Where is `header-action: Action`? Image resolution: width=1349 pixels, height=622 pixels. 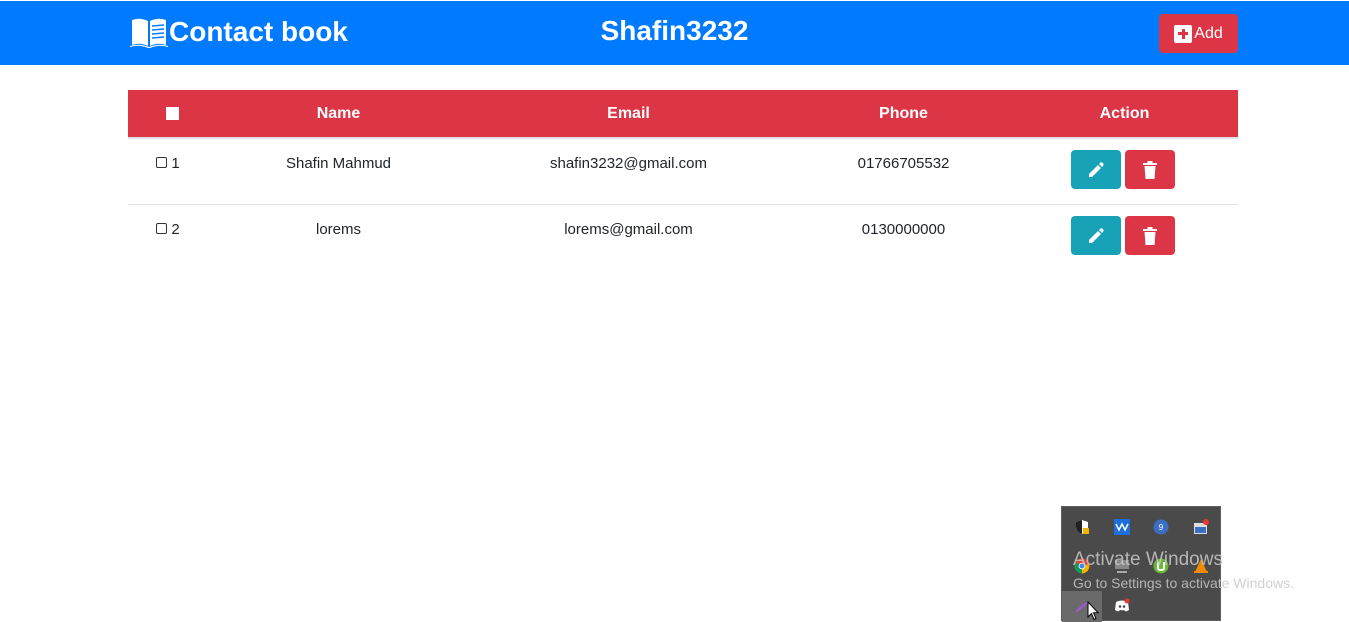 header-action: Action is located at coordinates (1124, 113).